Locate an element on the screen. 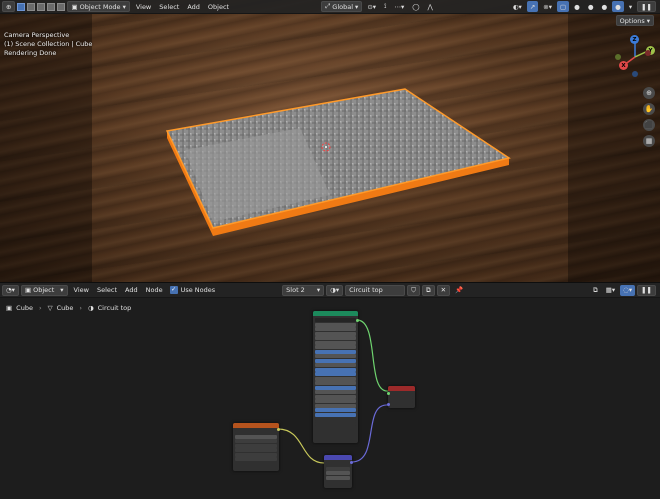  select-intersect-icon is located at coordinates (61, 6).